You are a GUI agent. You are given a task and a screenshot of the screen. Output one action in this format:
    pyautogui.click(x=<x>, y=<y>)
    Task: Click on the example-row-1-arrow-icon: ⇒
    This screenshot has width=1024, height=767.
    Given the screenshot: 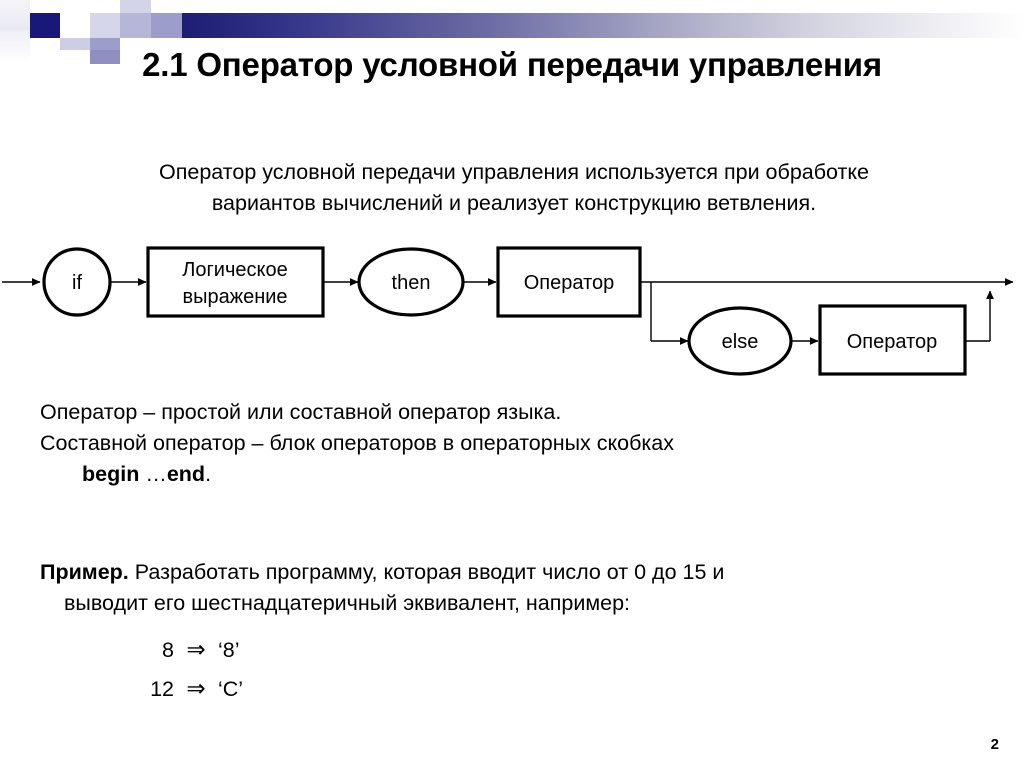 What is the action you would take?
    pyautogui.click(x=196, y=649)
    